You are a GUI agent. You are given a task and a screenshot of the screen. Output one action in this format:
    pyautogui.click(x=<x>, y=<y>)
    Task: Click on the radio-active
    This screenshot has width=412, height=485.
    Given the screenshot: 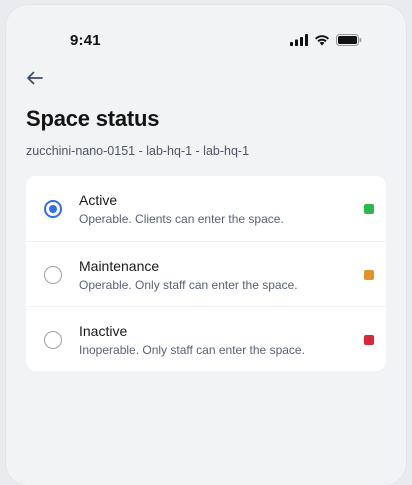 What is the action you would take?
    pyautogui.click(x=53, y=209)
    